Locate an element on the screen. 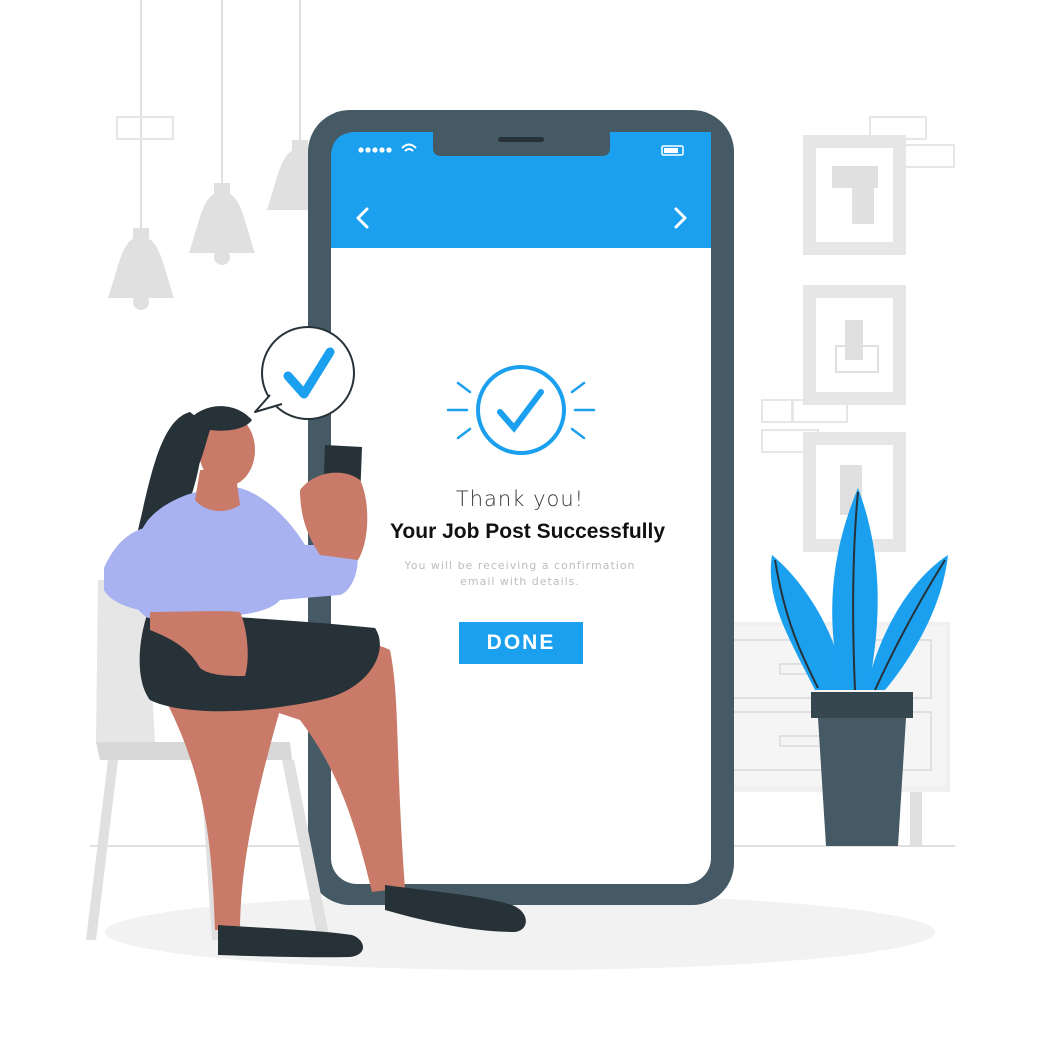 The width and height of the screenshot is (1043, 1042). success-headline: Your Job Post Successfully is located at coordinates (527, 531).